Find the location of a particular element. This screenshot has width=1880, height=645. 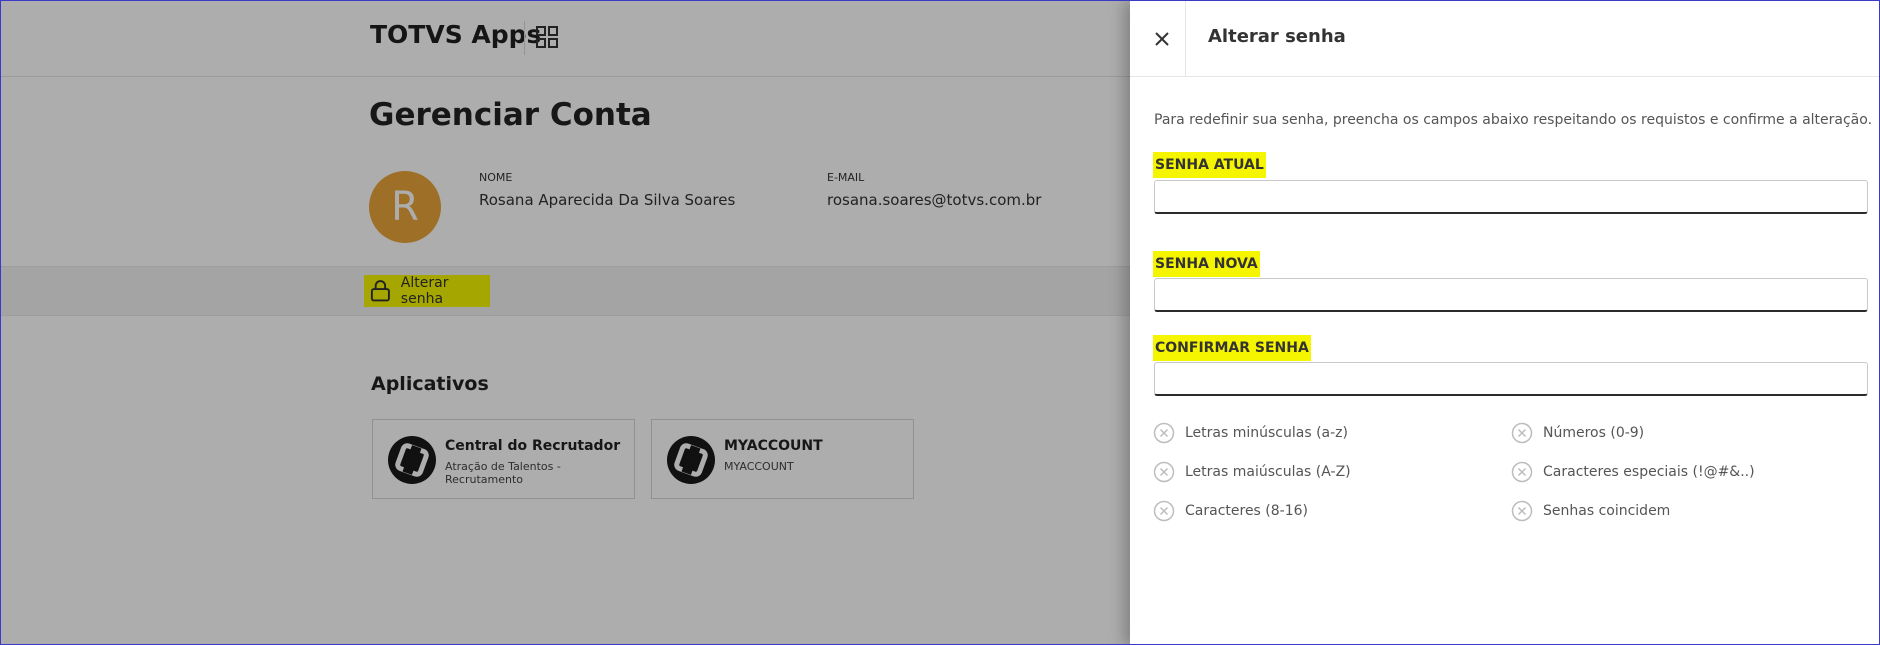

requirement-uppercase: Letras maiúsculas (A-Z) is located at coordinates (1252, 472).